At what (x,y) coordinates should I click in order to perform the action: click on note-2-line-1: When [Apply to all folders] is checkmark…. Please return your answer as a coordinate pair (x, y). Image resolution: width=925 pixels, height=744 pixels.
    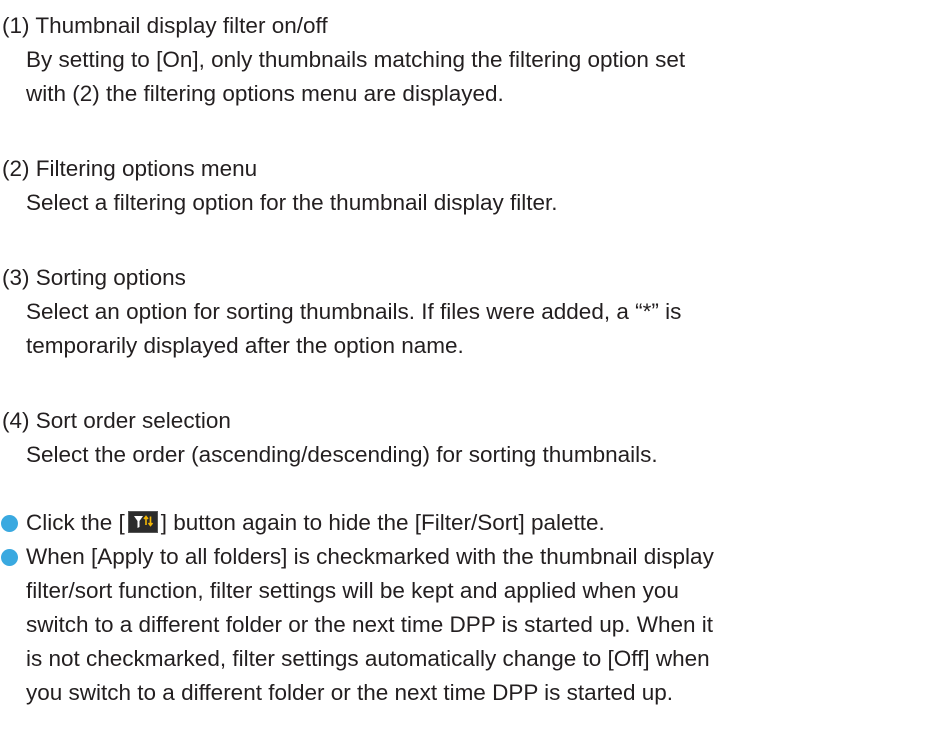
    Looking at the image, I should click on (370, 556).